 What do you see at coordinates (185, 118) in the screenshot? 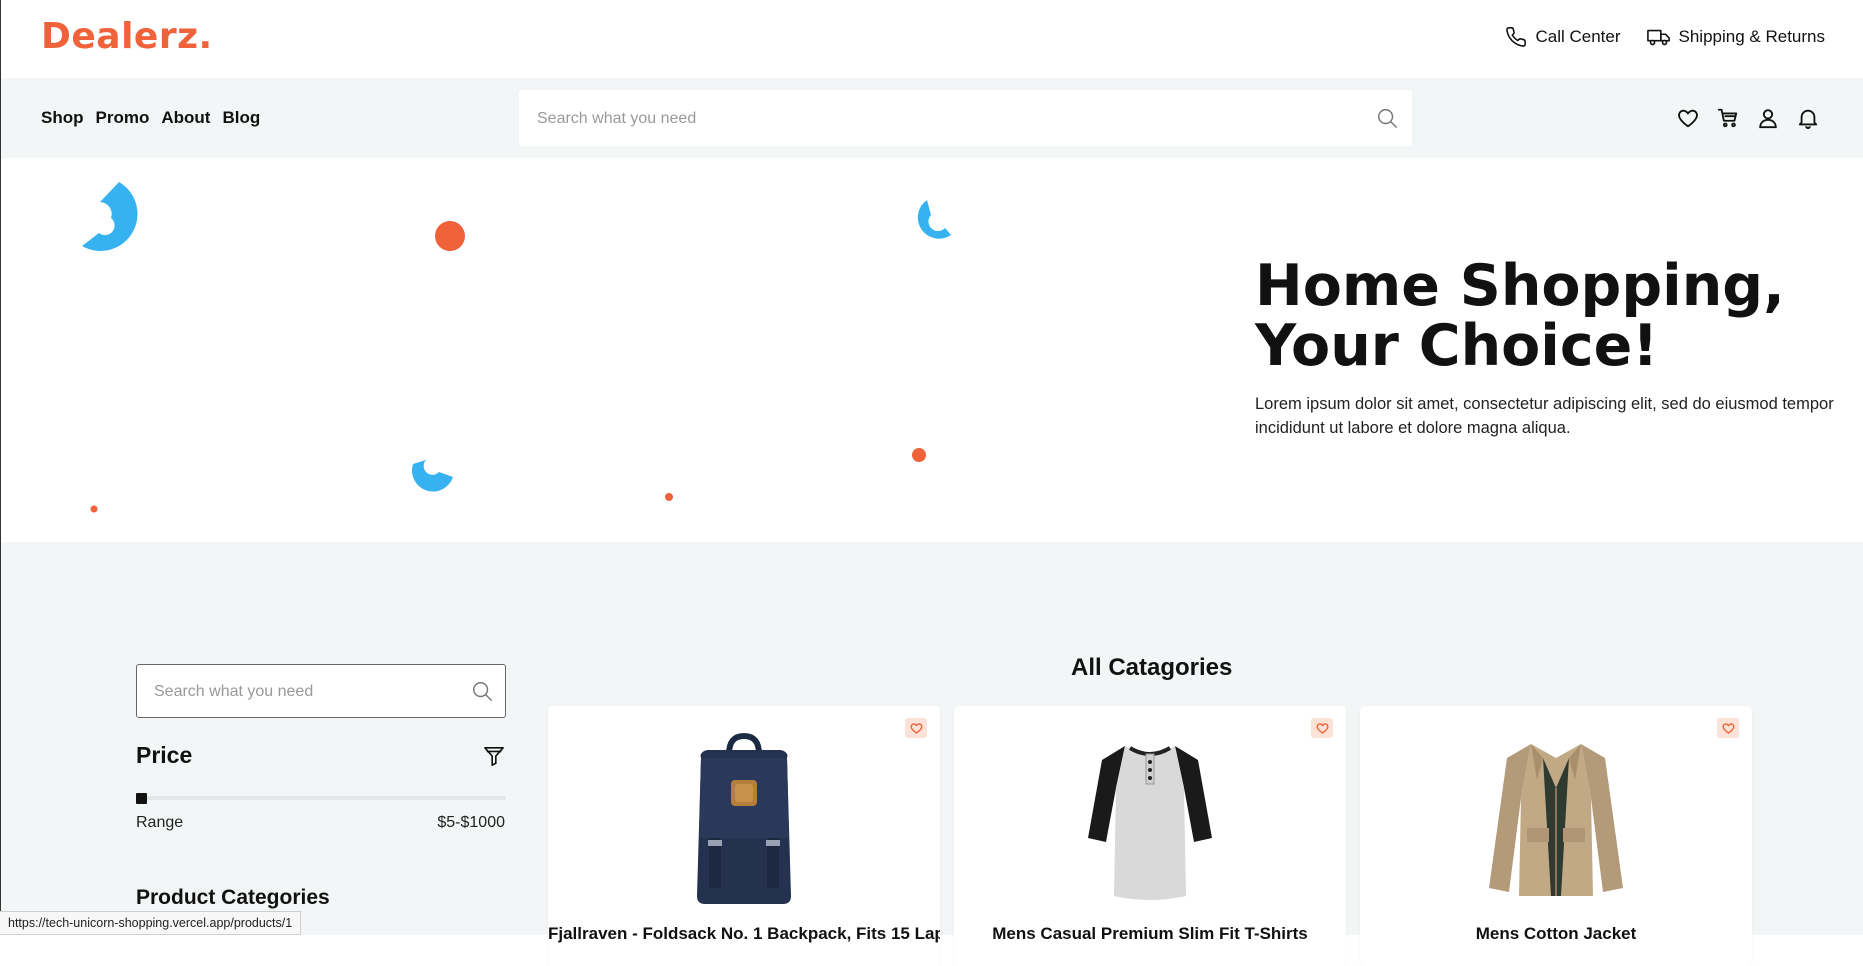
I see `nav-item-about: About` at bounding box center [185, 118].